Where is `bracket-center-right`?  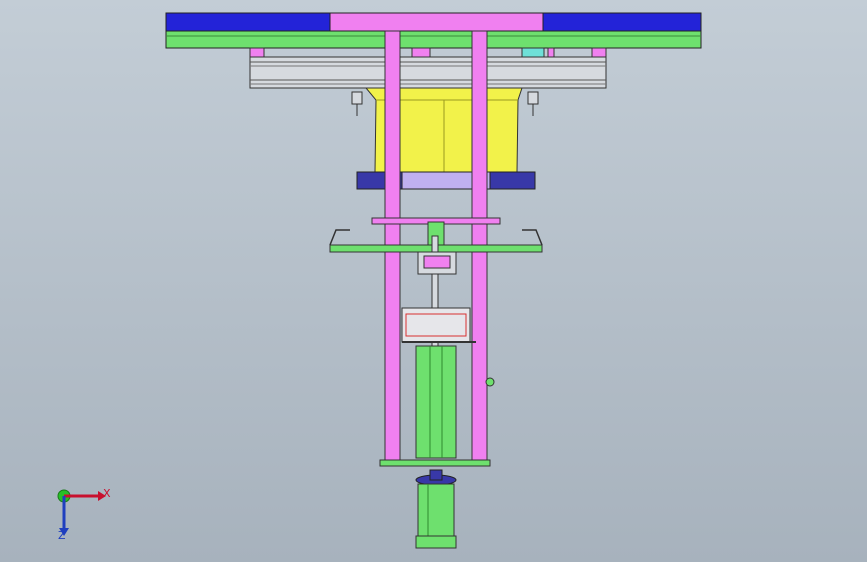
bracket-center-right is located at coordinates (533, 52).